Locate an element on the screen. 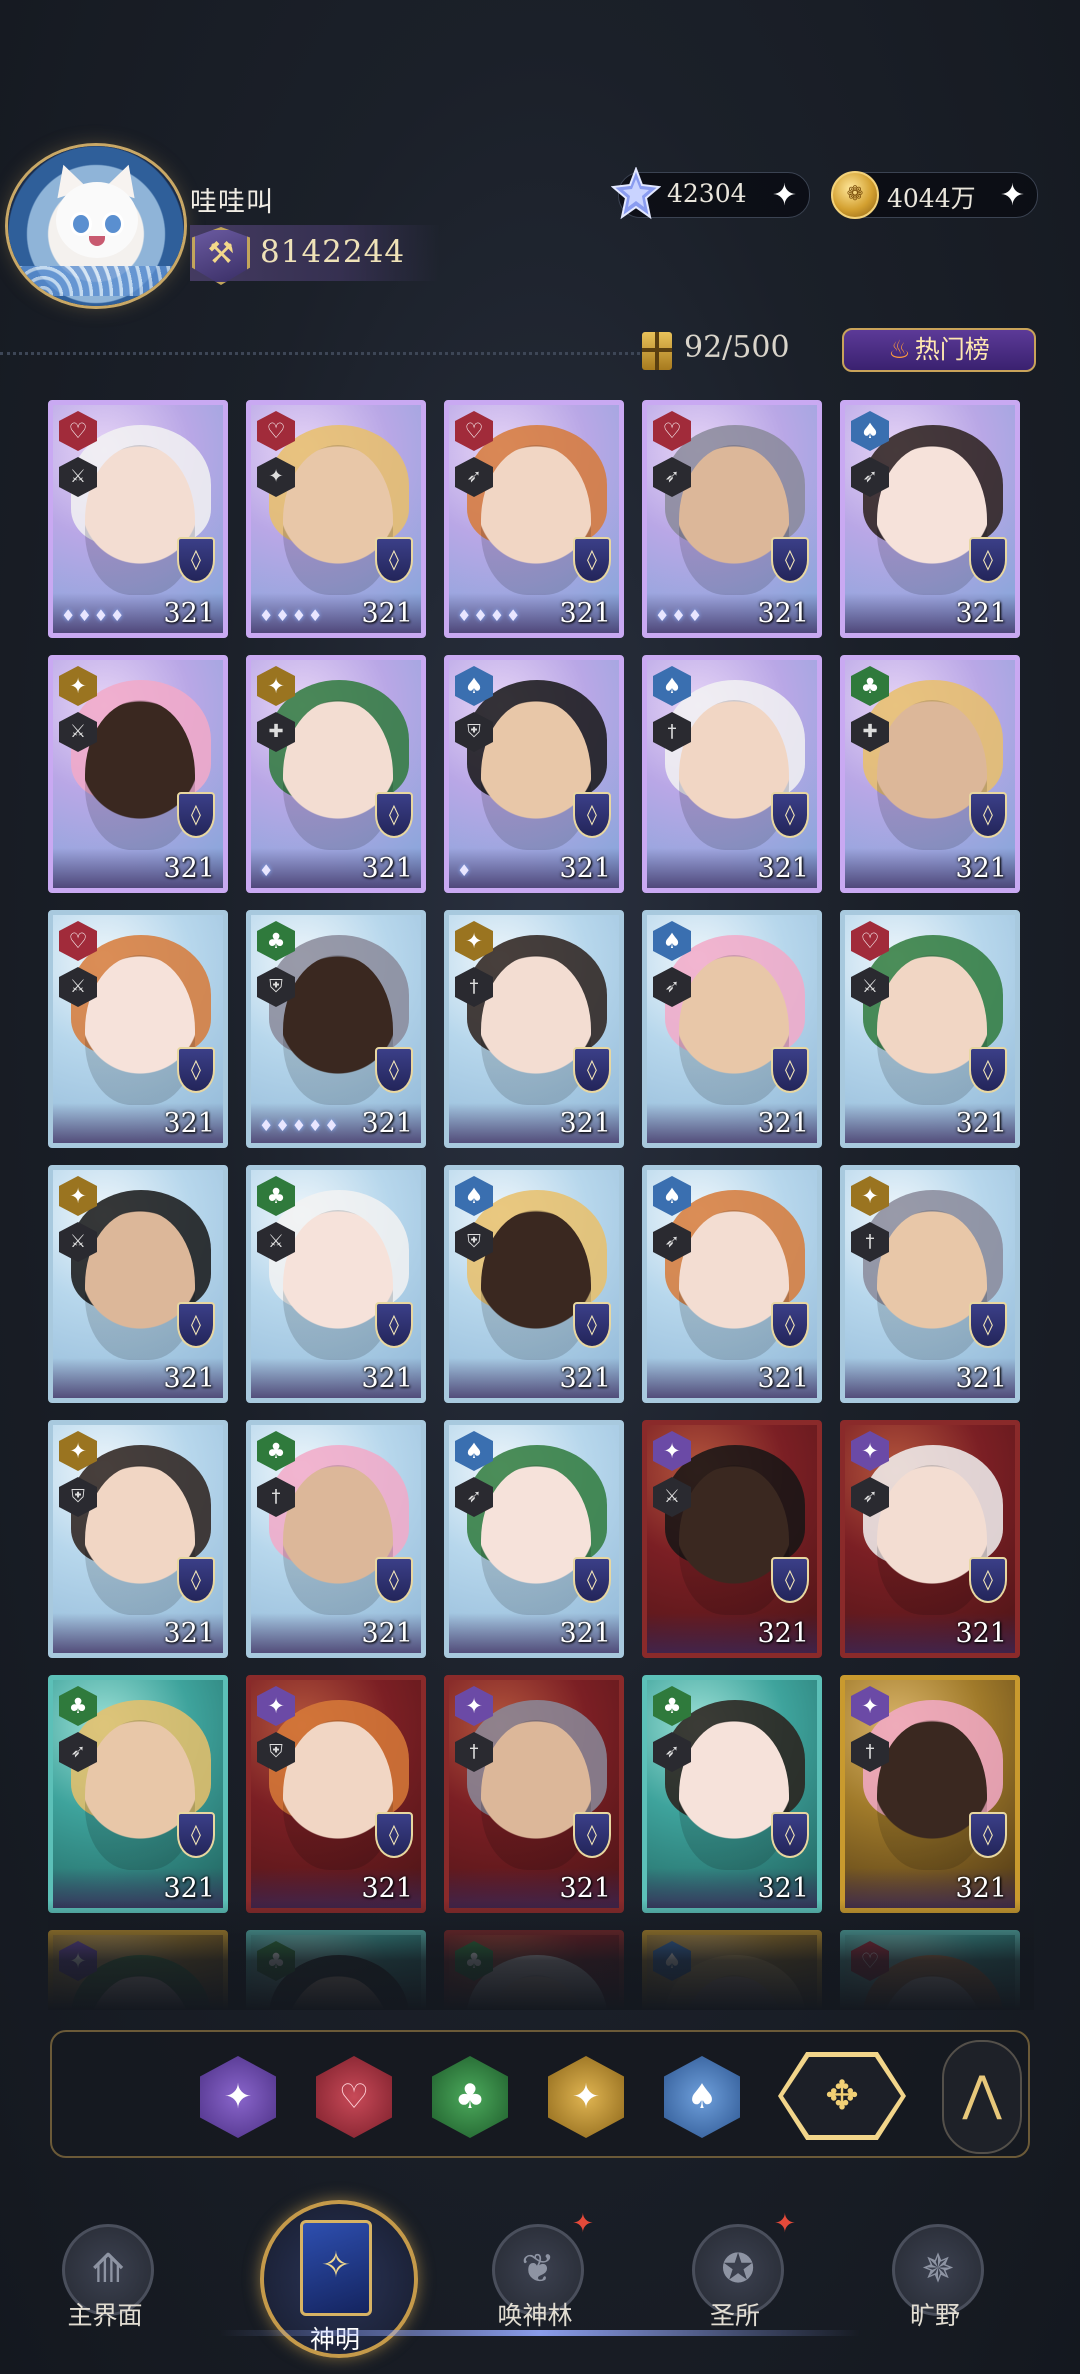 The width and height of the screenshot is (1080, 2374). player-avatar is located at coordinates (96, 226).